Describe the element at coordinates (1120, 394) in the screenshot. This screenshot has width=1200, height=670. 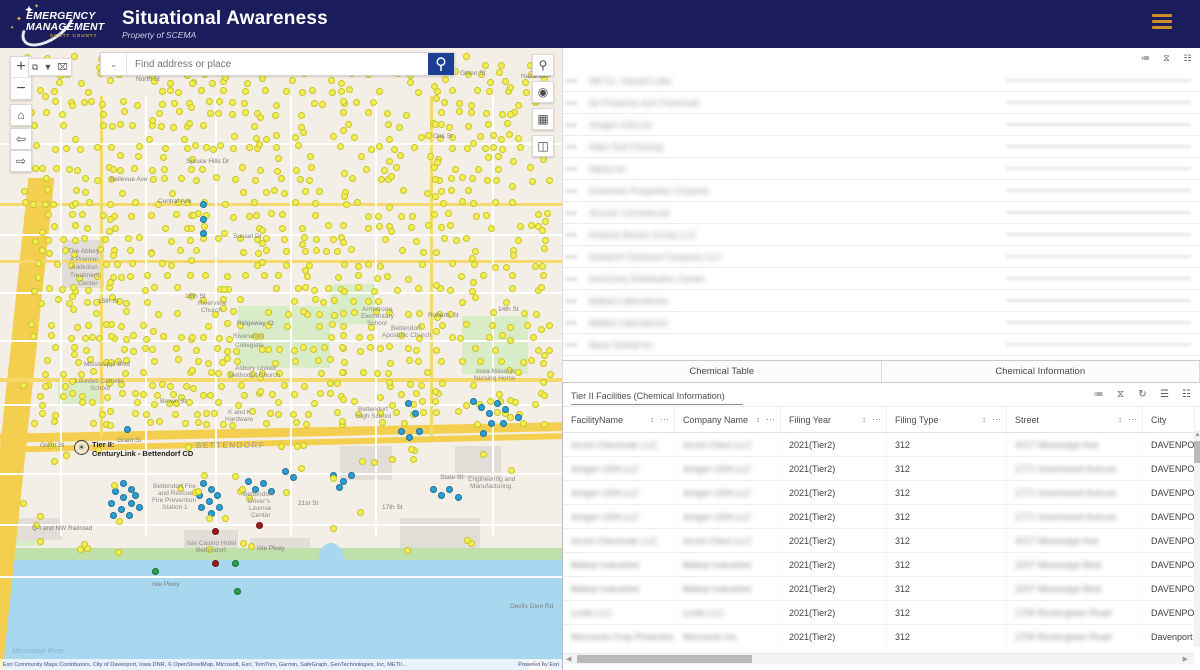
I see `filter-icon: ⧖` at that location.